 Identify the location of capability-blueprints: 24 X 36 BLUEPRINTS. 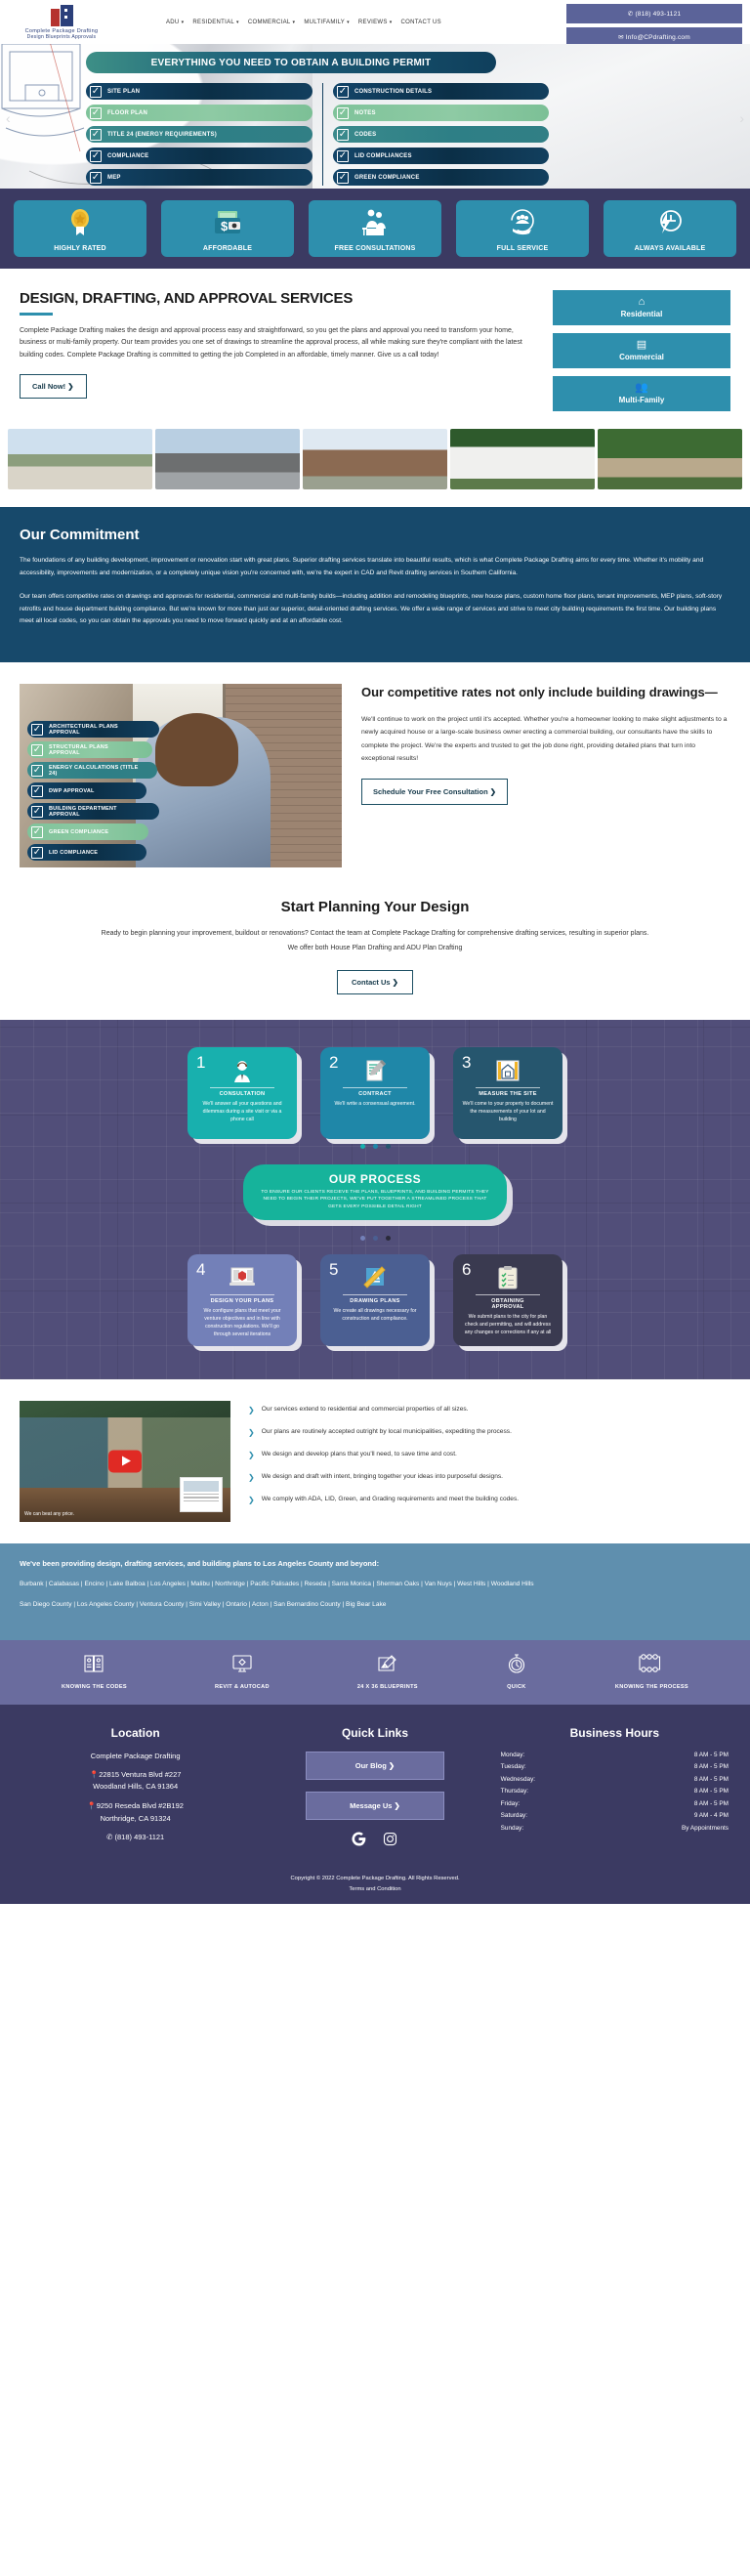
(387, 1671).